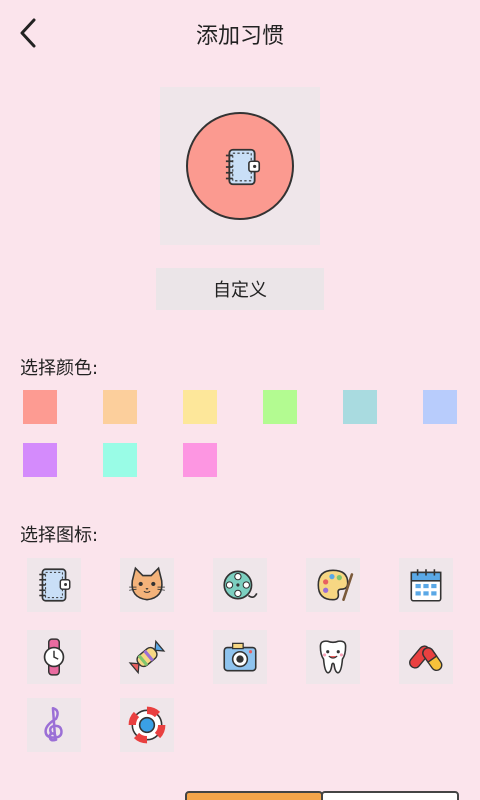 The width and height of the screenshot is (480, 800). I want to click on color-swatch-green, so click(280, 407).